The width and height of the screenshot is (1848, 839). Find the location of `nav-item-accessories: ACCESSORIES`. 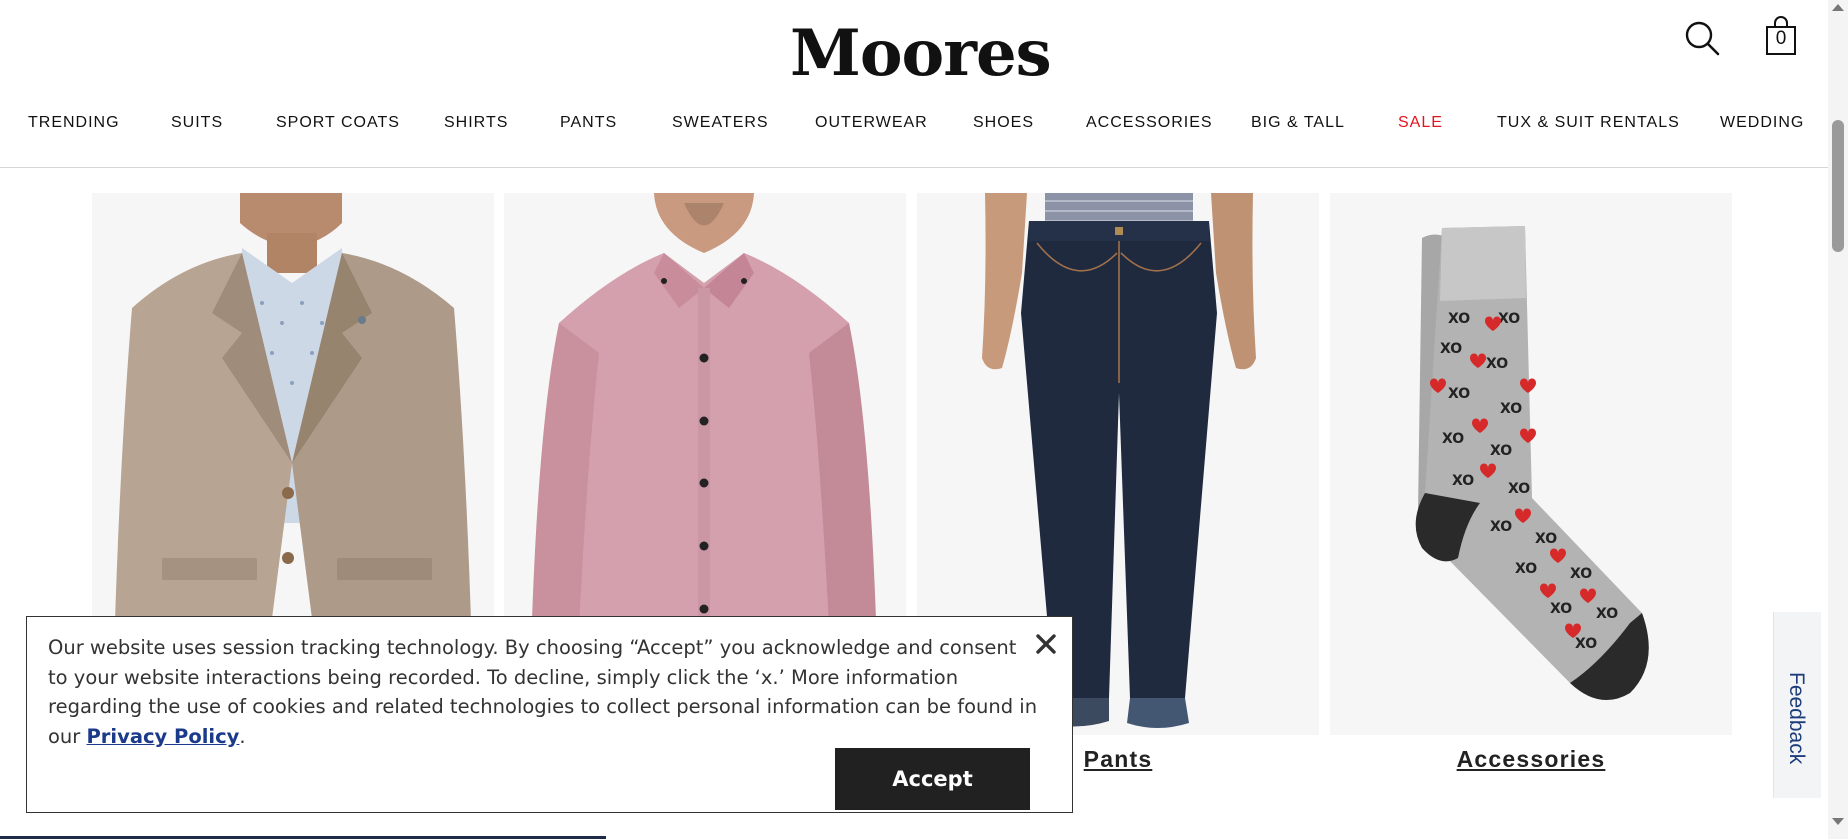

nav-item-accessories: ACCESSORIES is located at coordinates (1149, 123).